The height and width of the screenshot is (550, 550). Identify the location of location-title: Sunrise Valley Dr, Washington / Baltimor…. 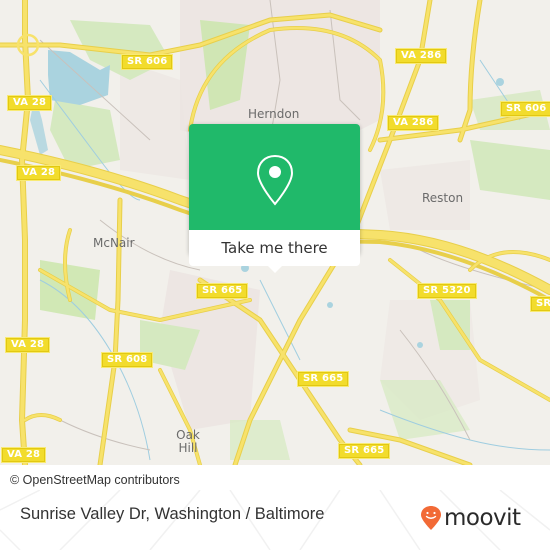
(172, 514).